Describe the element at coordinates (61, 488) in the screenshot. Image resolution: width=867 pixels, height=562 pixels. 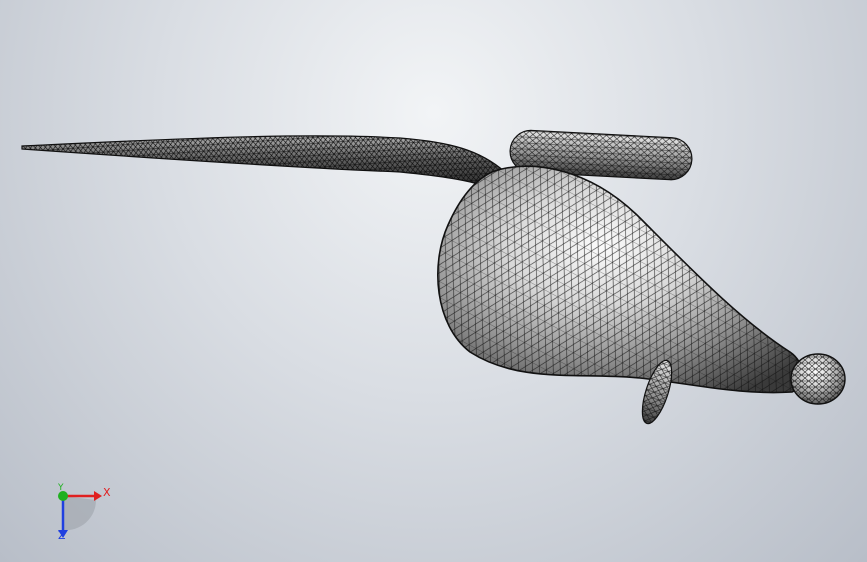
I see `axis-y-label: Y` at that location.